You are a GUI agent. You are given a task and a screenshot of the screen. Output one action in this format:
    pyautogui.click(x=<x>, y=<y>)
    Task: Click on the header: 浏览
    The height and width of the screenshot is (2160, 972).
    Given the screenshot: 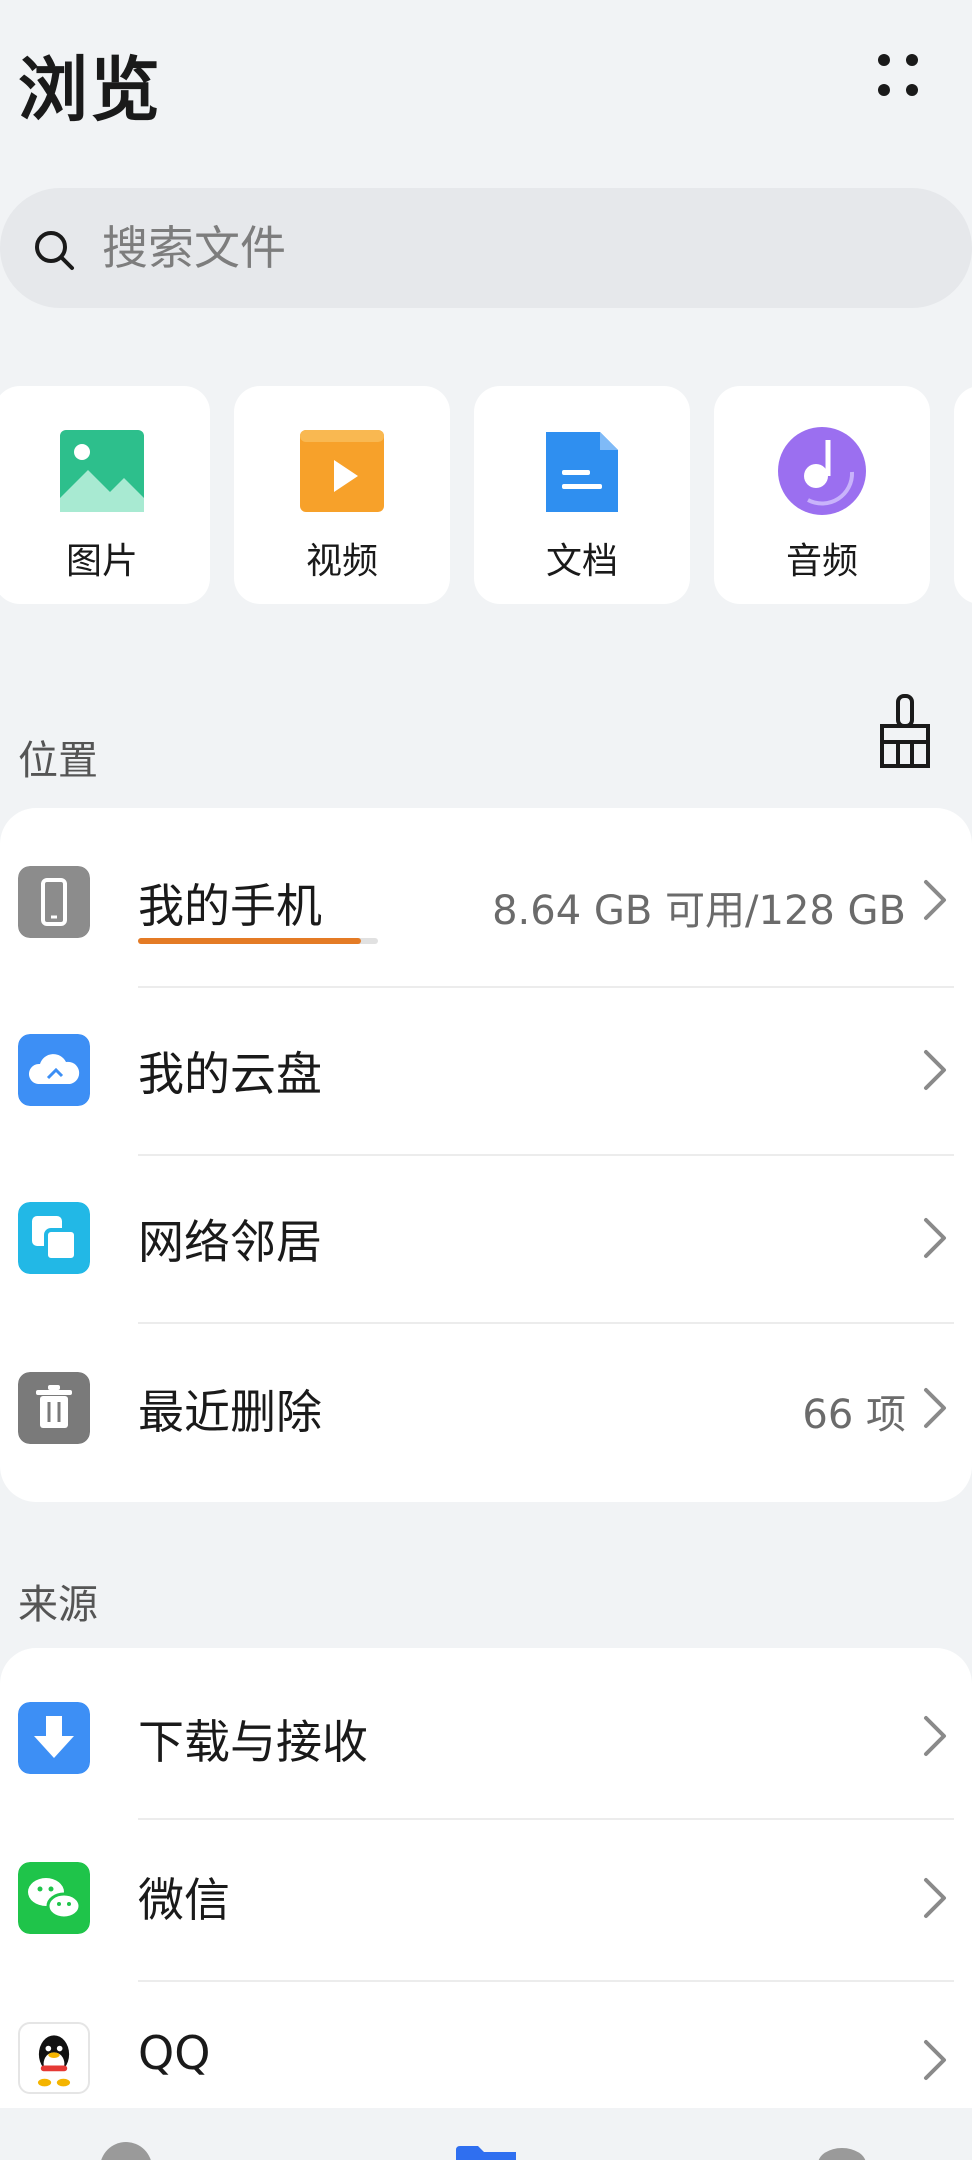 What is the action you would take?
    pyautogui.click(x=486, y=90)
    